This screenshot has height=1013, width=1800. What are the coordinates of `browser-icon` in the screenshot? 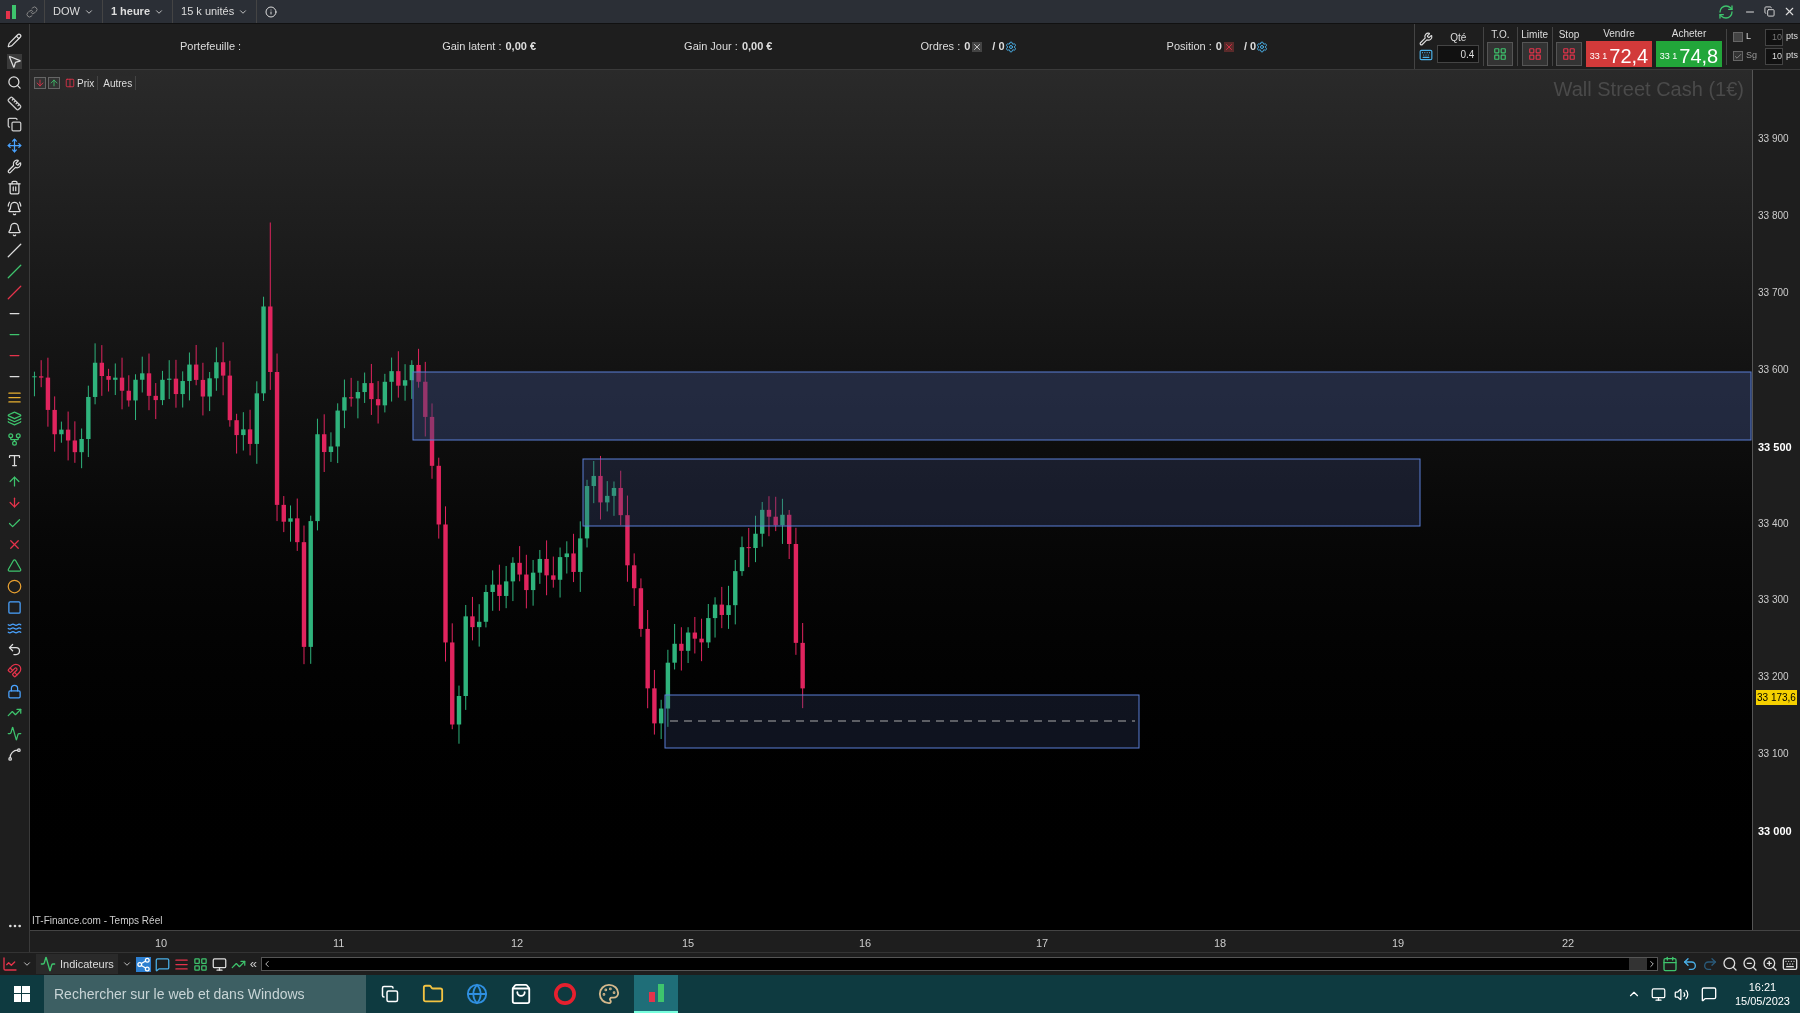 It's located at (477, 994).